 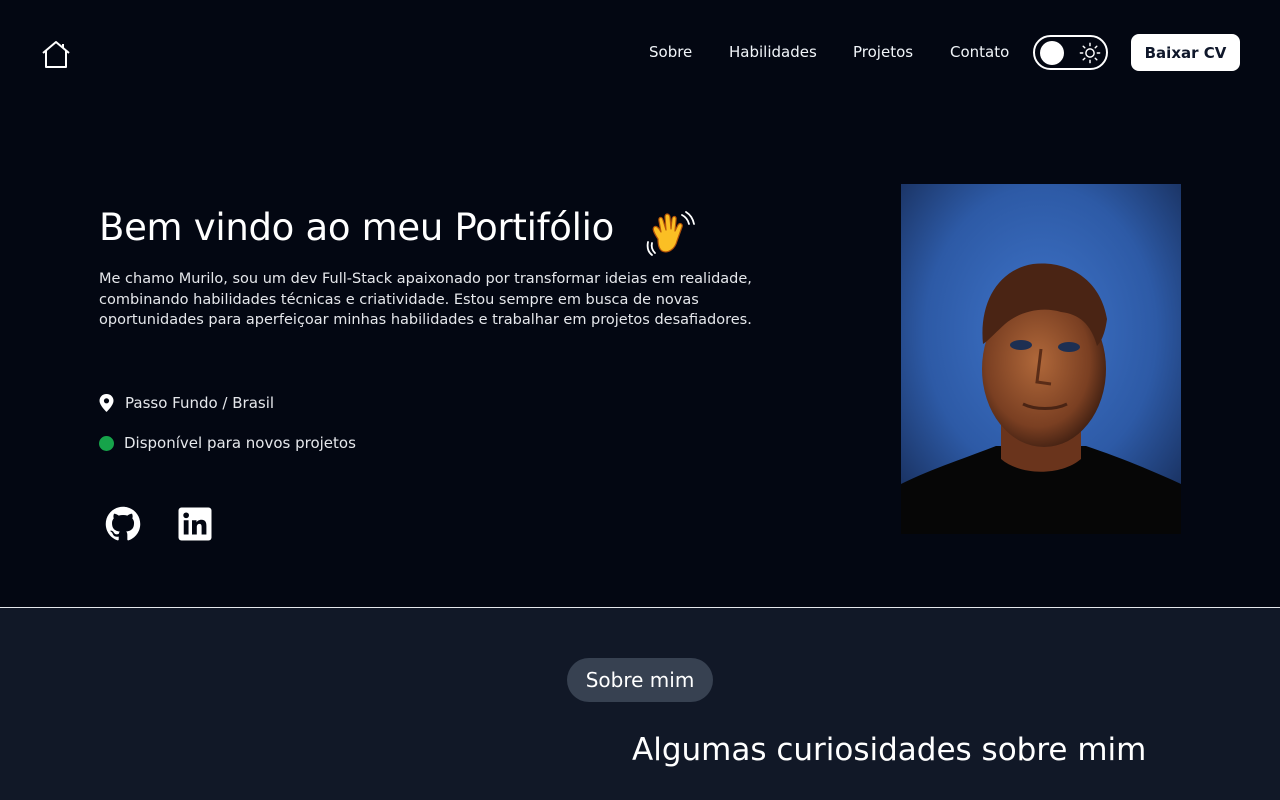 What do you see at coordinates (106, 403) in the screenshot?
I see `map-pin-icon` at bounding box center [106, 403].